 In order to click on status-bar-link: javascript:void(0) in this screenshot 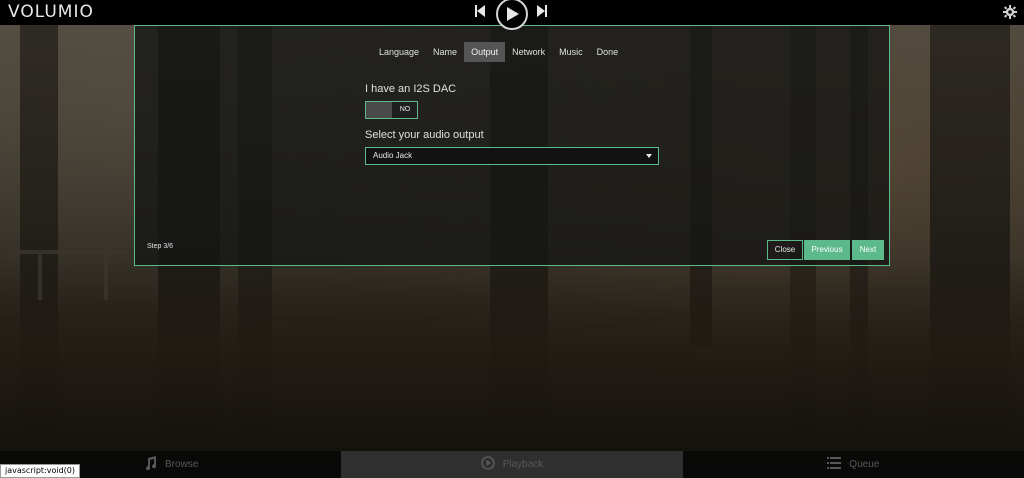, I will do `click(40, 471)`.